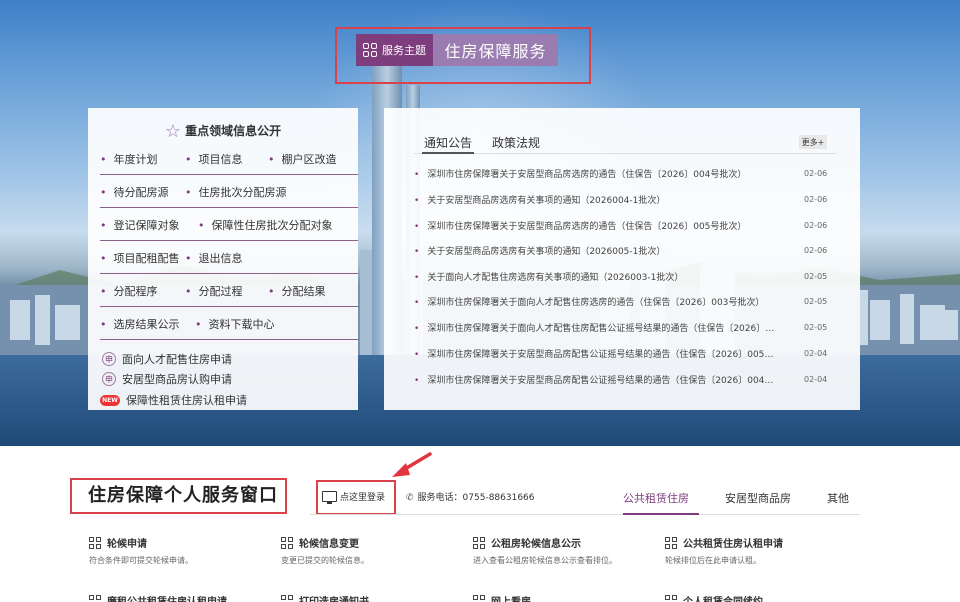  Describe the element at coordinates (656, 498) in the screenshot. I see `tab-public-rental: 公共租赁住房` at that location.